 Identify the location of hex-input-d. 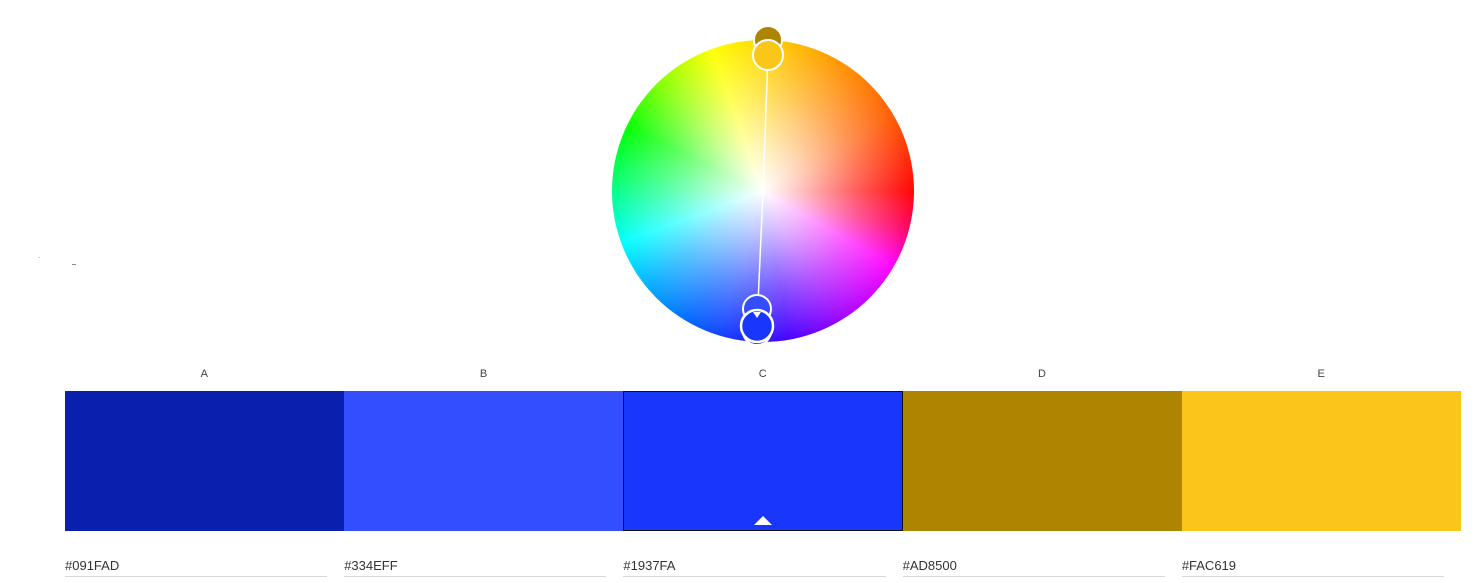
(1033, 566).